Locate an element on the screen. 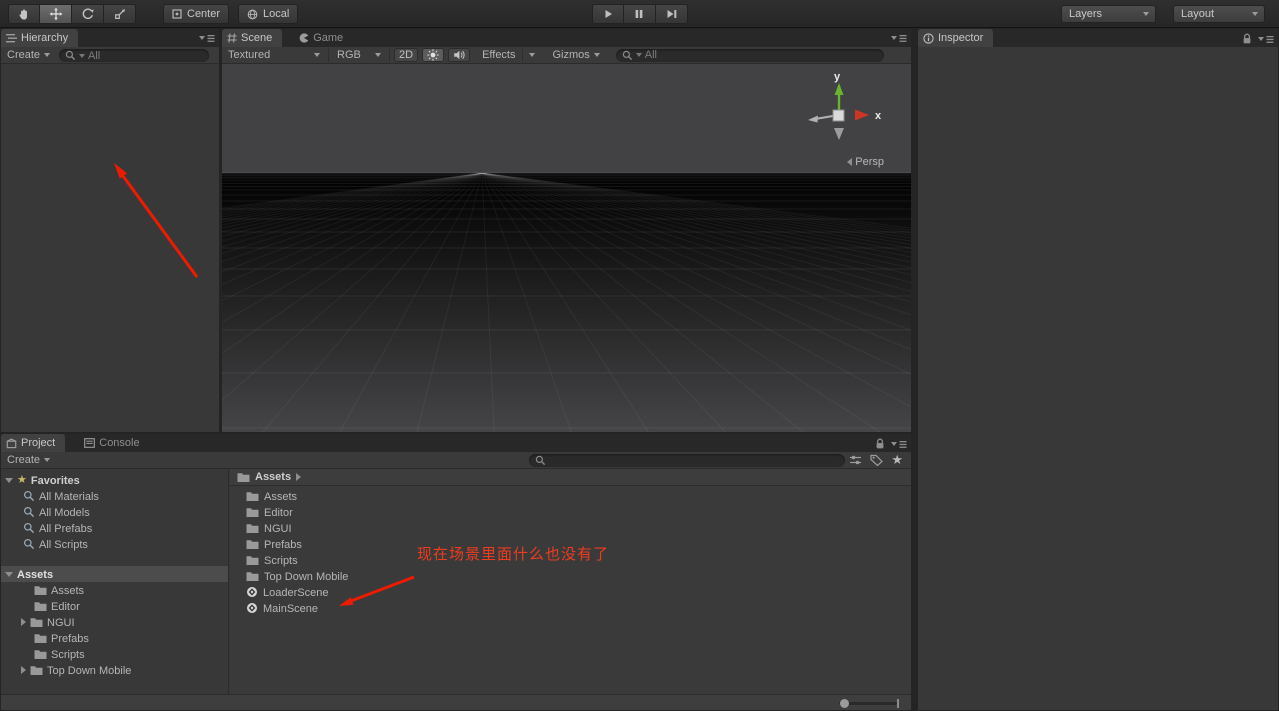 The height and width of the screenshot is (711, 1279). sun-icon is located at coordinates (433, 55).